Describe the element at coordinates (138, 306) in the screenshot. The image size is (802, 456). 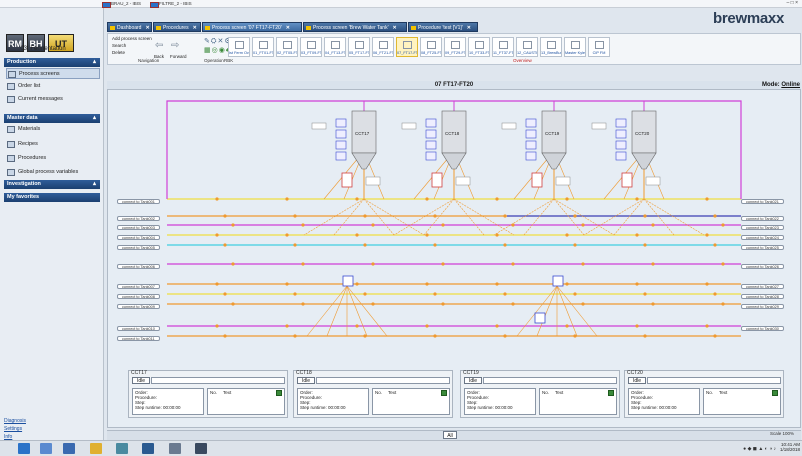
I see `left-line-label: connect to Tank009` at that location.